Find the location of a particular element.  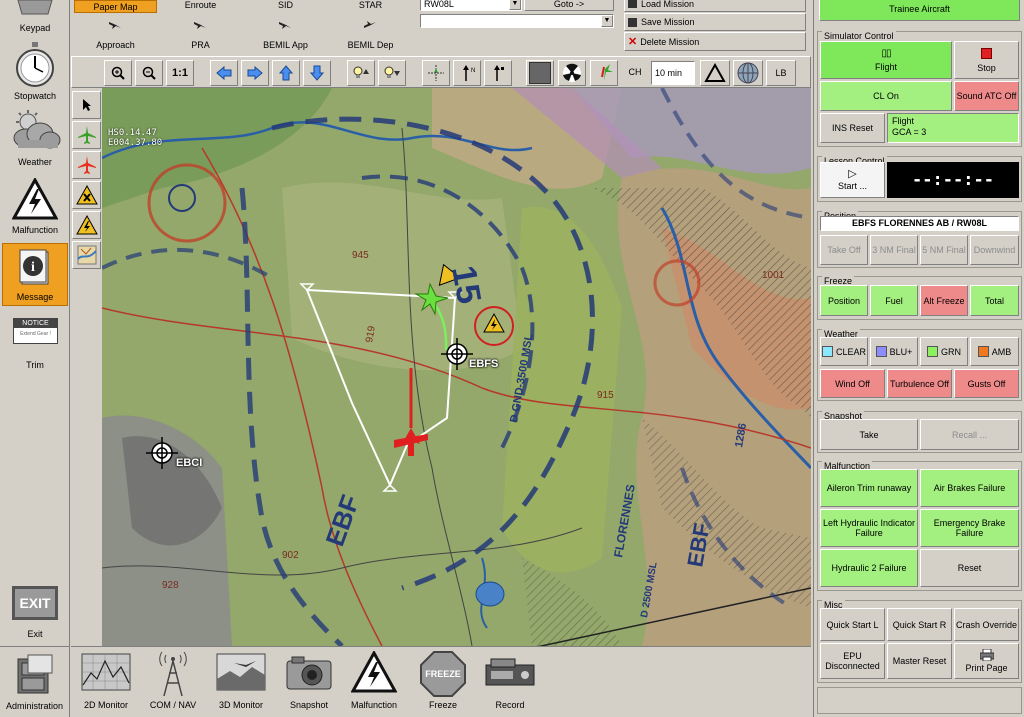

sidebar-item-weather: Weather is located at coordinates (35, 139).